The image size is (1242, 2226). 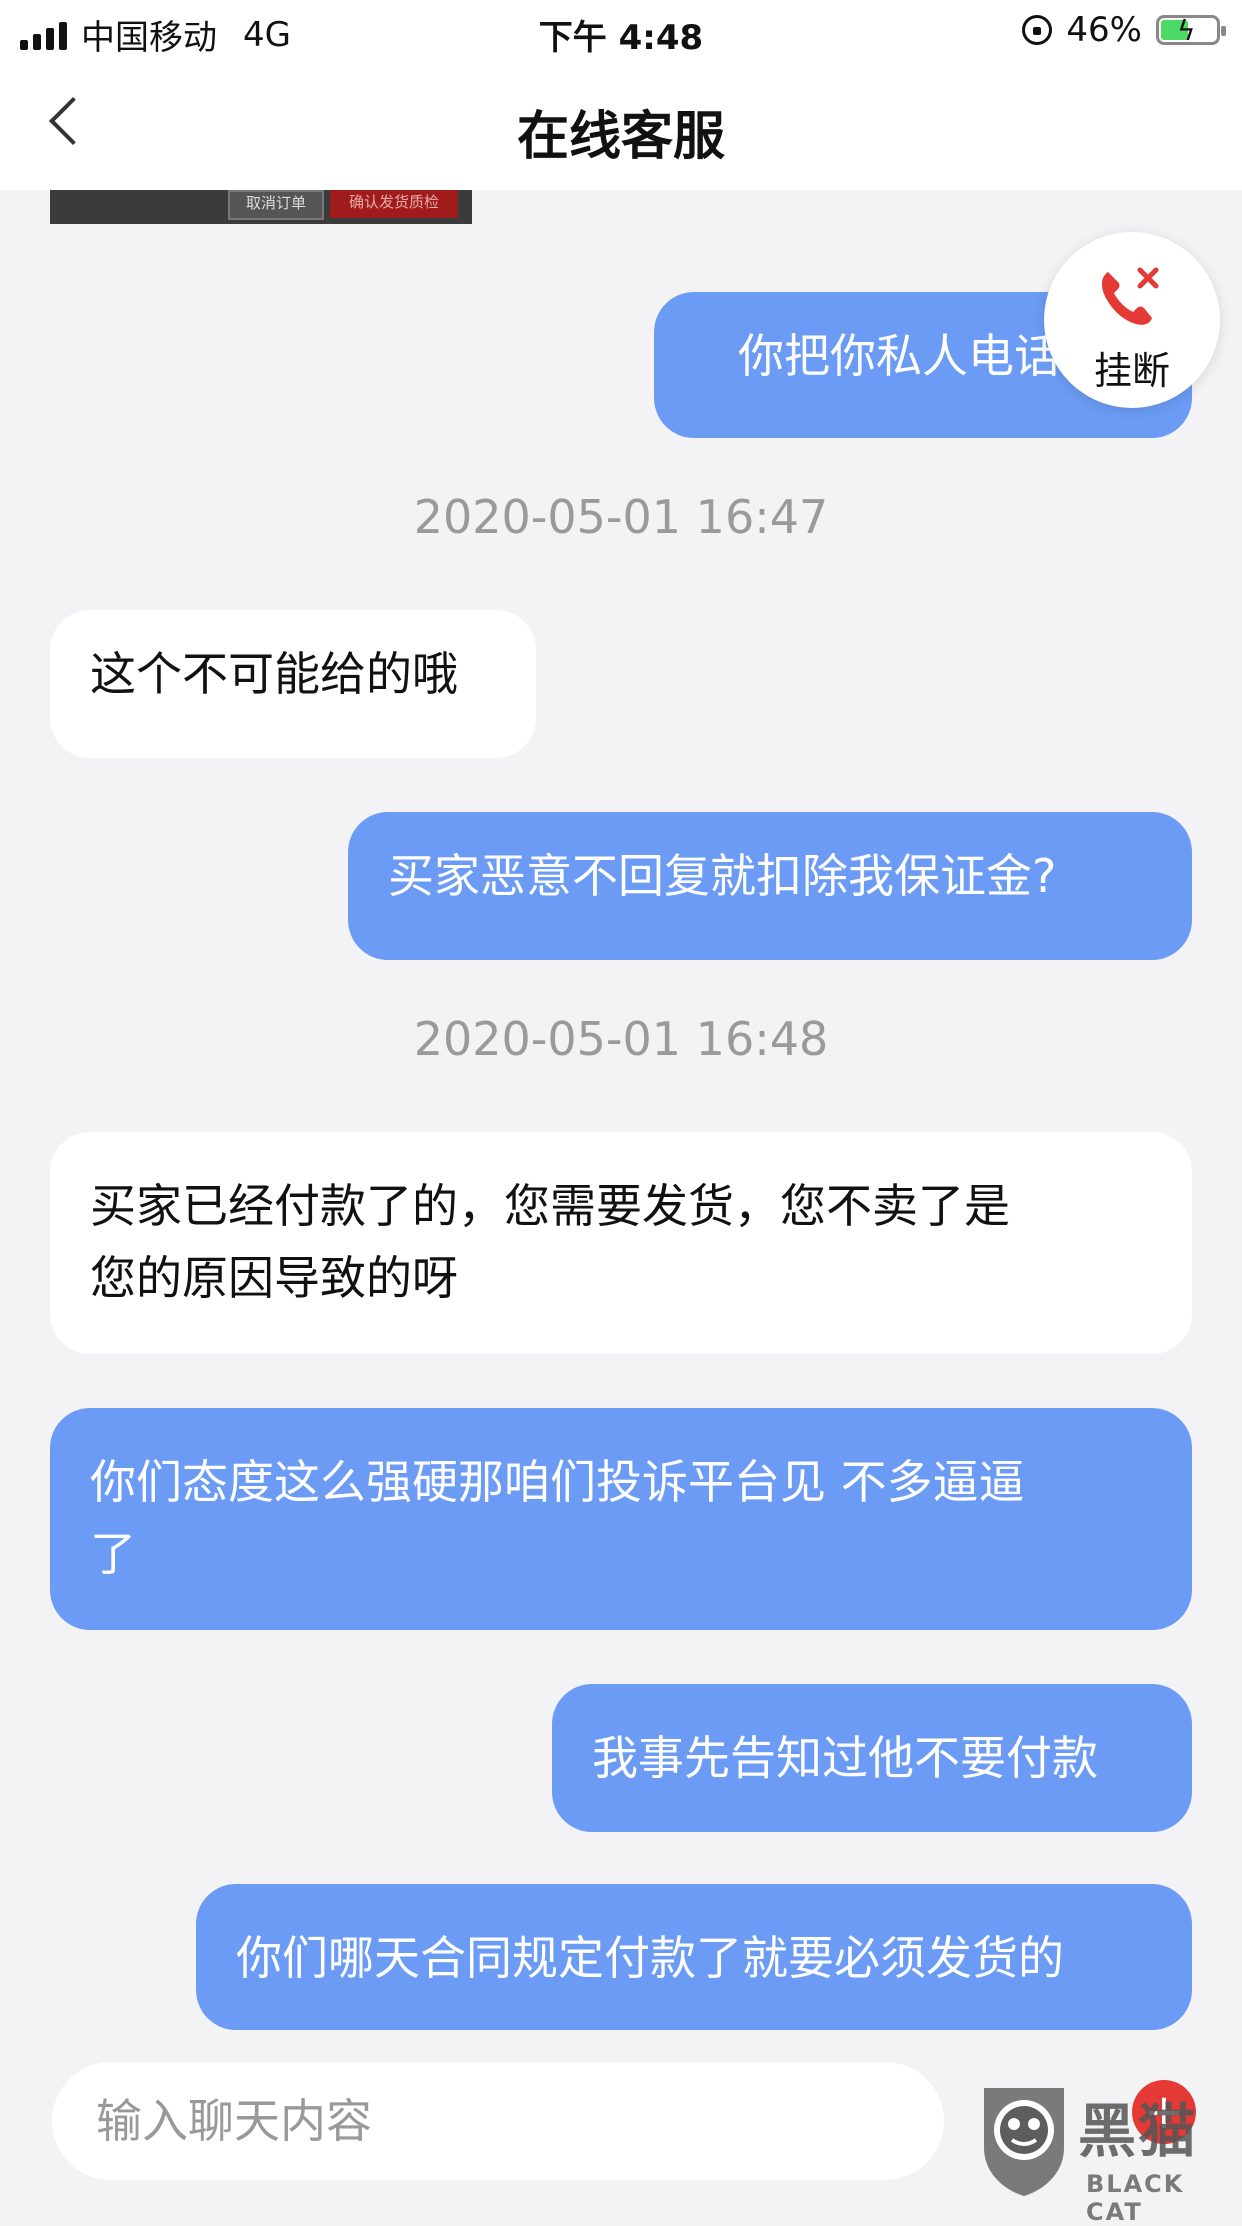 I want to click on chat-input: 输入聊天内容, so click(x=498, y=2121).